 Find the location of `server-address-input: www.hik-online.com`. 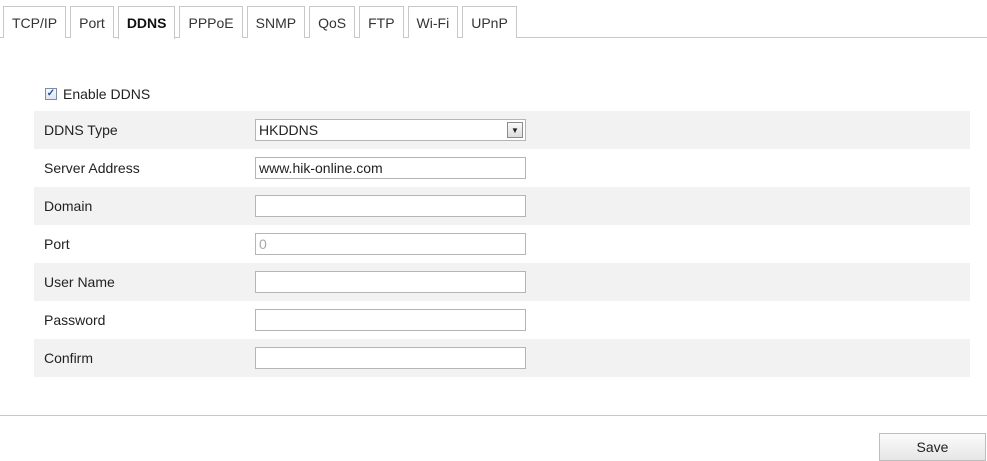

server-address-input: www.hik-online.com is located at coordinates (390, 168).